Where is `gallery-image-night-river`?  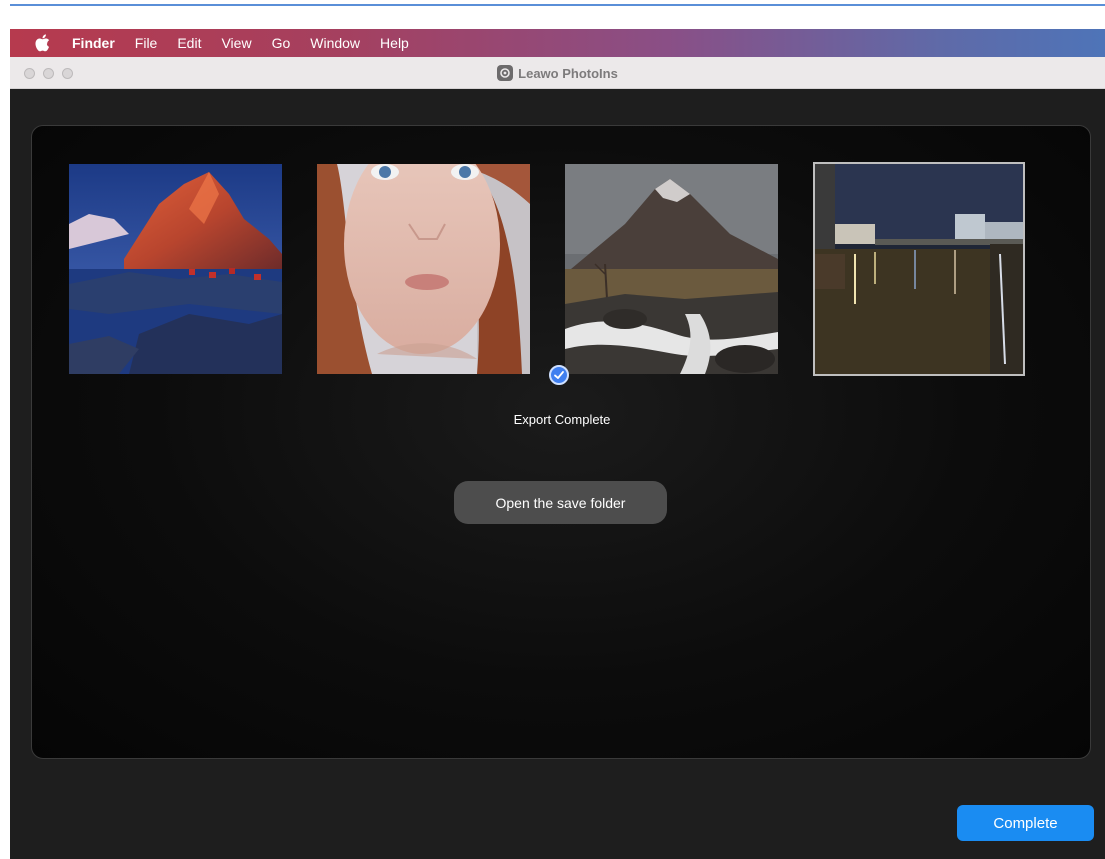 gallery-image-night-river is located at coordinates (919, 269).